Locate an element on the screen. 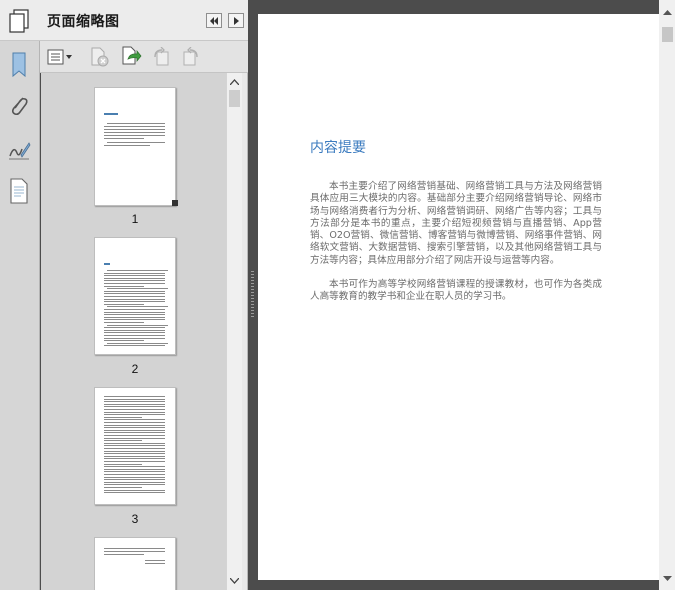 Image resolution: width=675 pixels, height=590 pixels. panel-toolbar is located at coordinates (144, 57).